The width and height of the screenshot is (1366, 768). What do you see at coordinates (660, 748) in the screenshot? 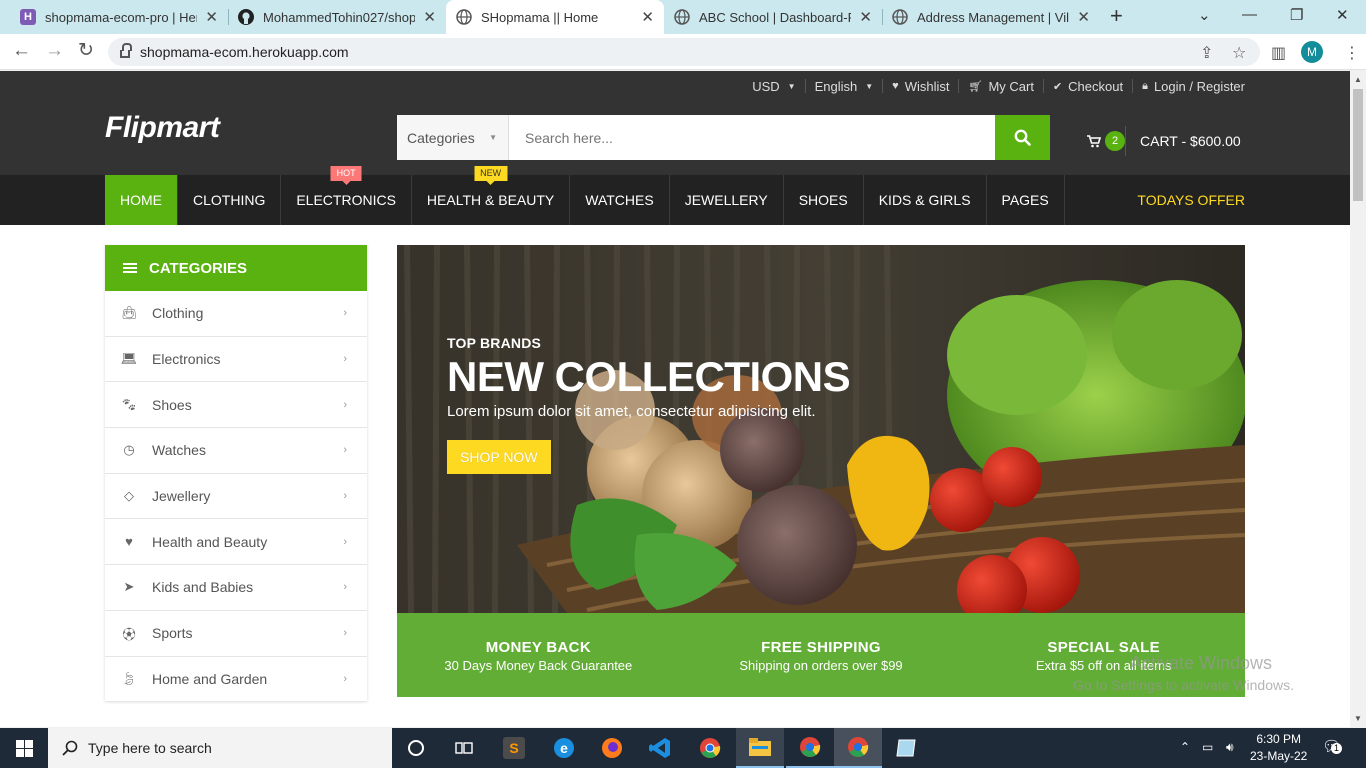
I see `vscode-icon` at bounding box center [660, 748].